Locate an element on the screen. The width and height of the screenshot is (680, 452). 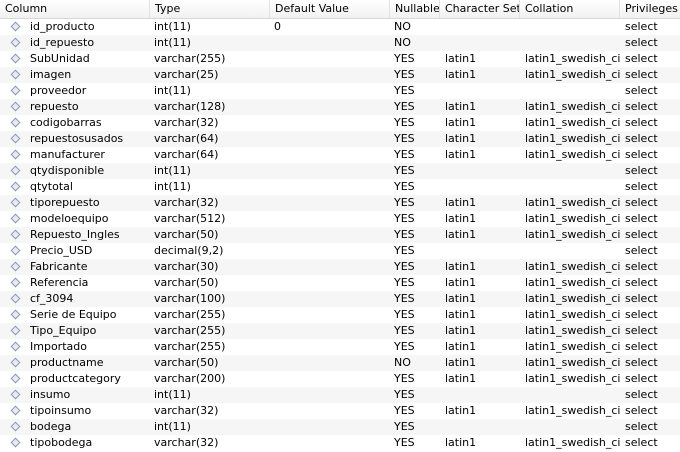
table-row: insumo int(11) YES select is located at coordinates (340, 395).